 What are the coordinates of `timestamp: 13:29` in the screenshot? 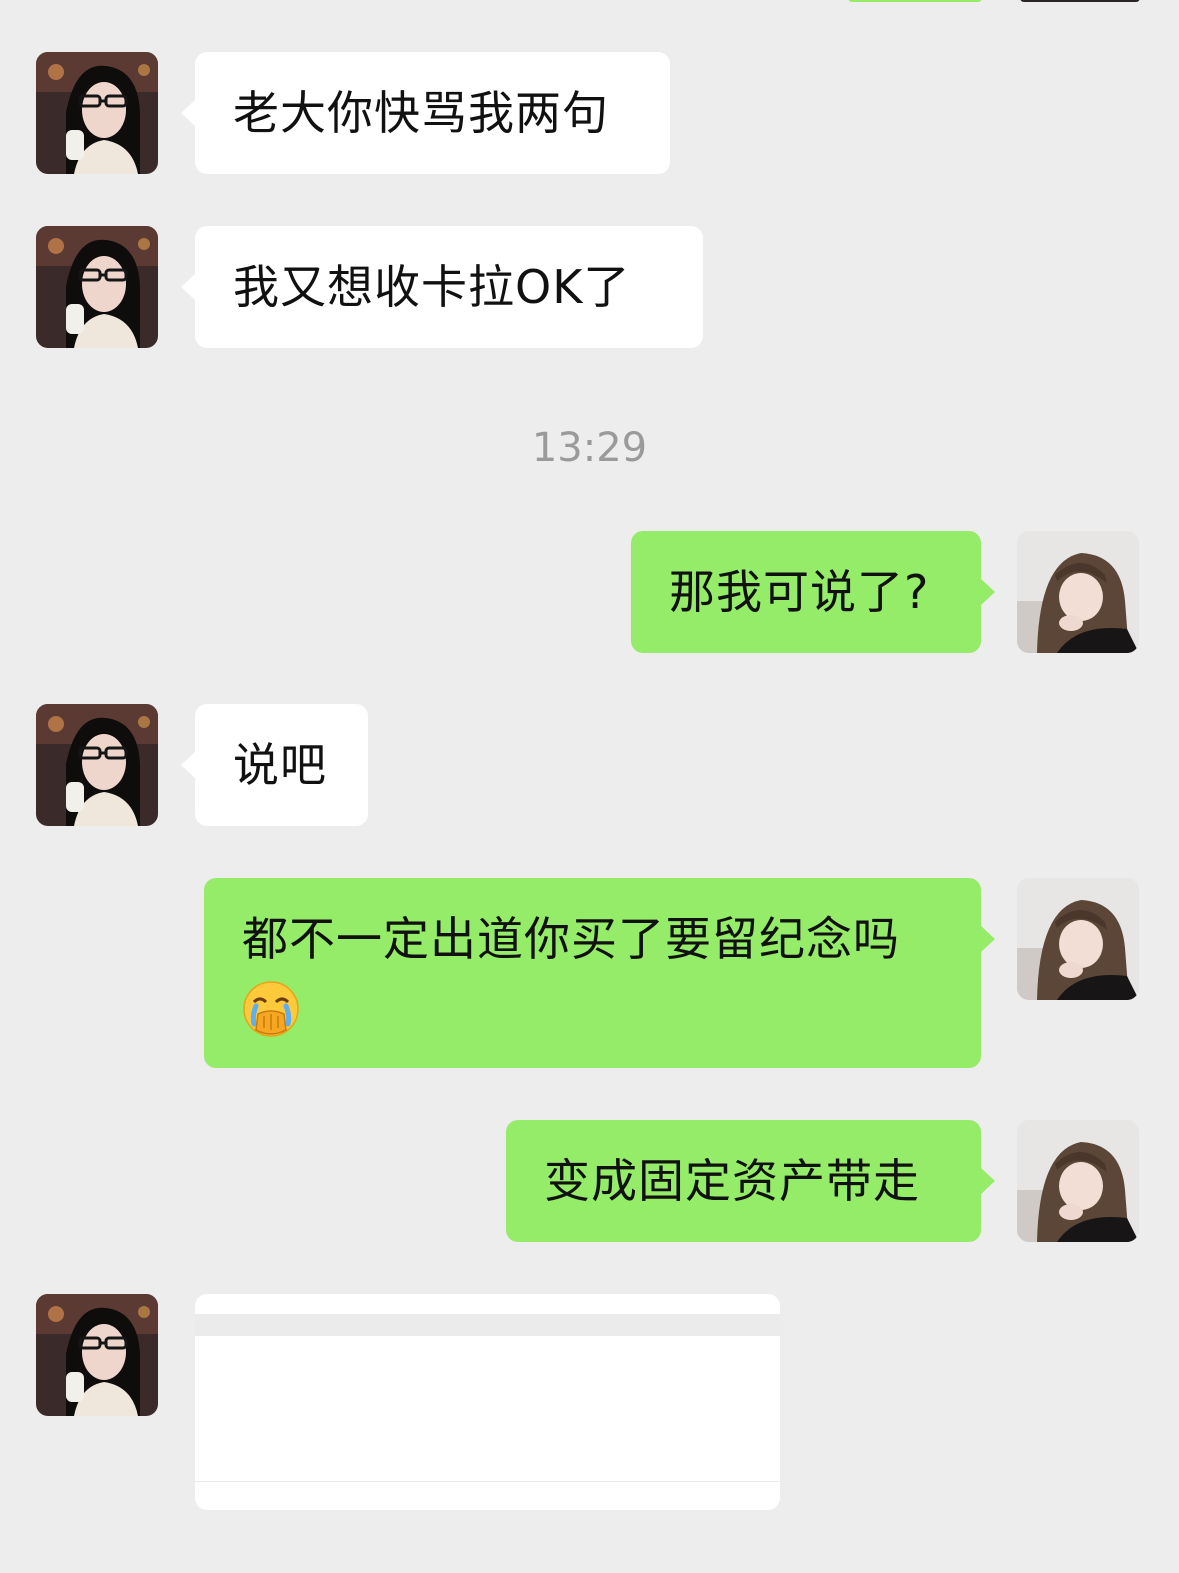 It's located at (589, 448).